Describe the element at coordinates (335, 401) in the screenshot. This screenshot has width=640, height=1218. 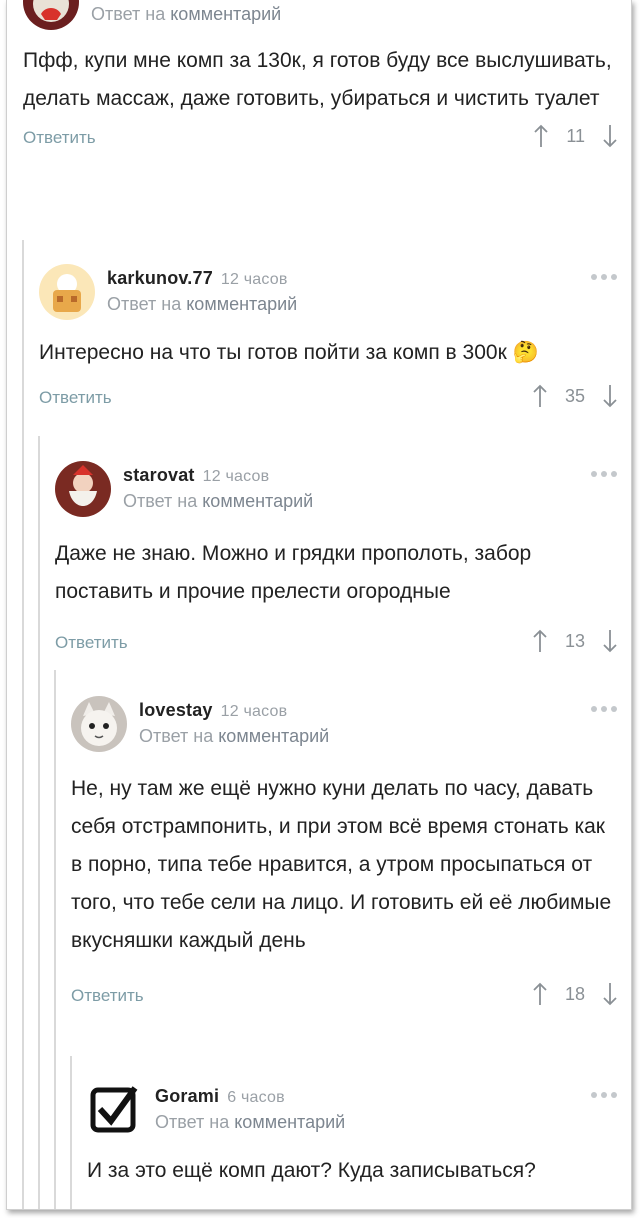
I see `comment-footer: Ответить 35` at that location.